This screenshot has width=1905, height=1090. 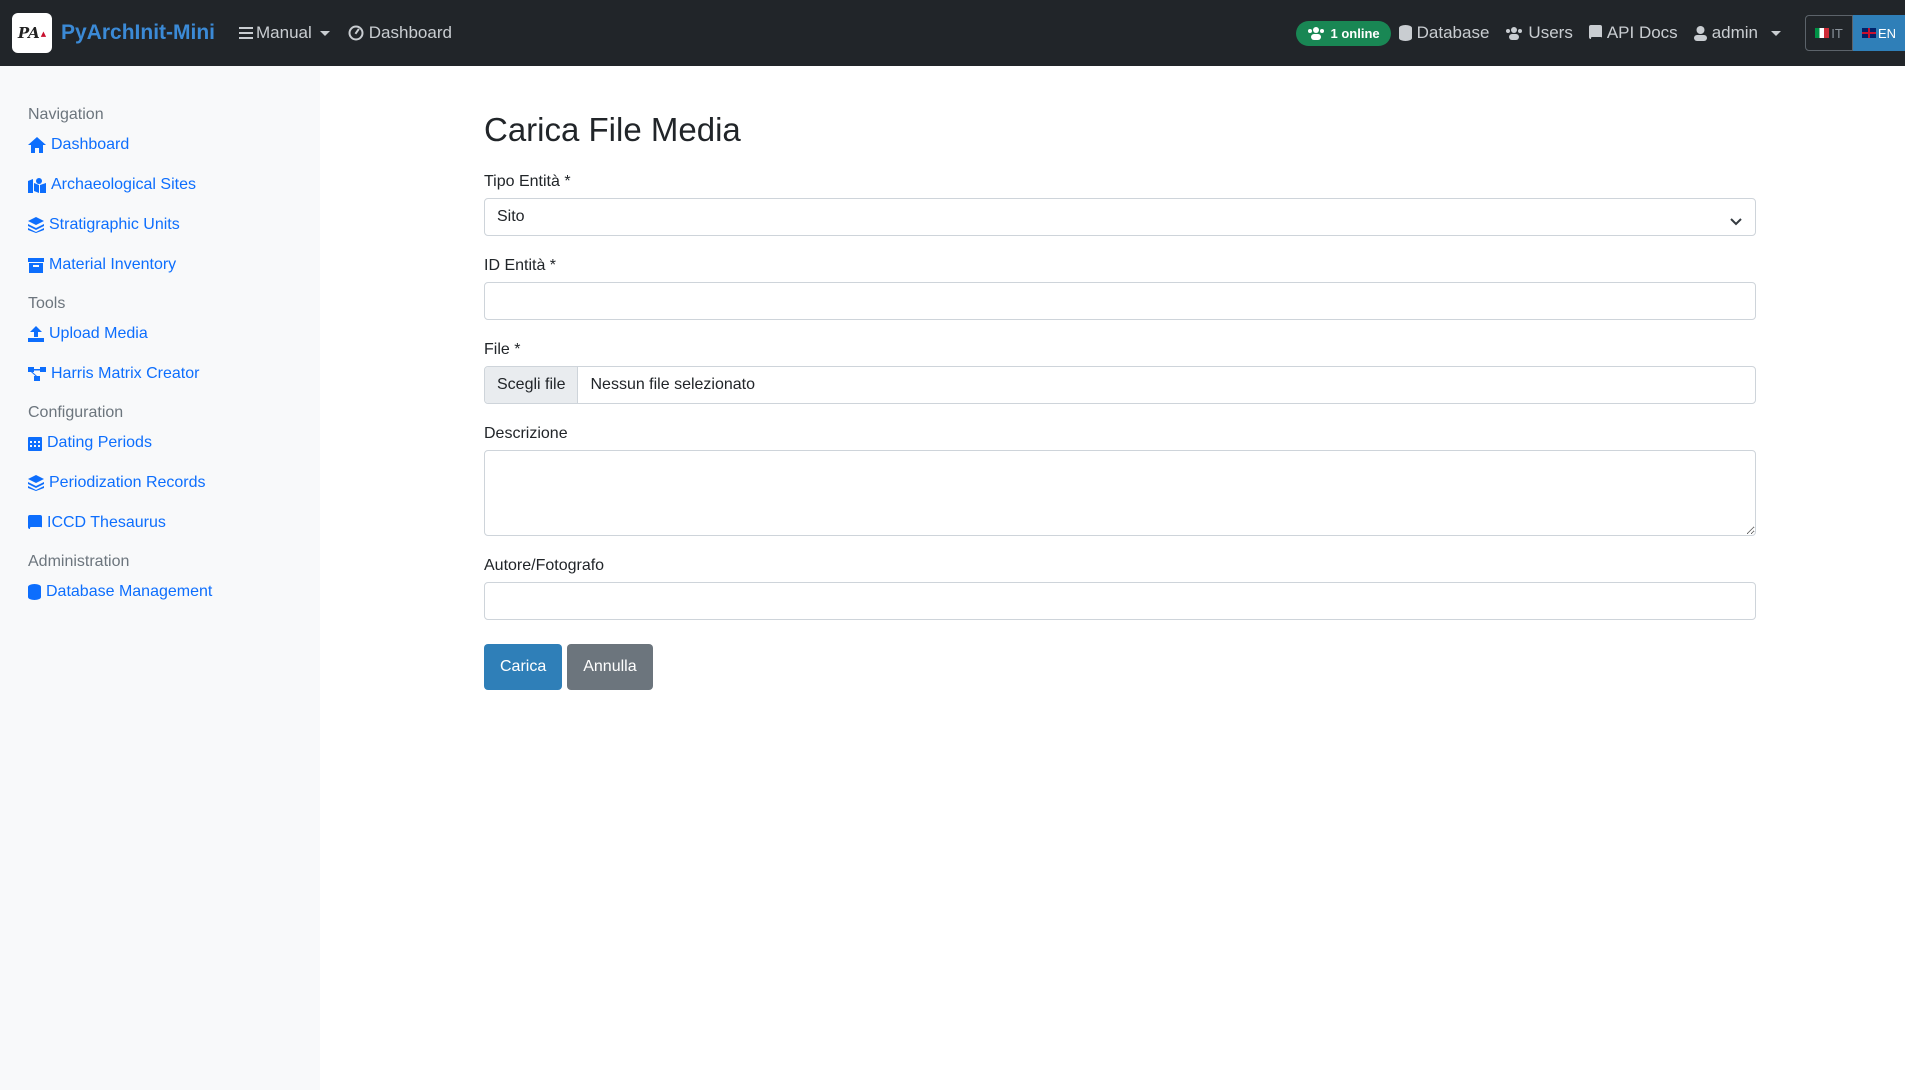 I want to click on description-textarea, so click(x=1120, y=493).